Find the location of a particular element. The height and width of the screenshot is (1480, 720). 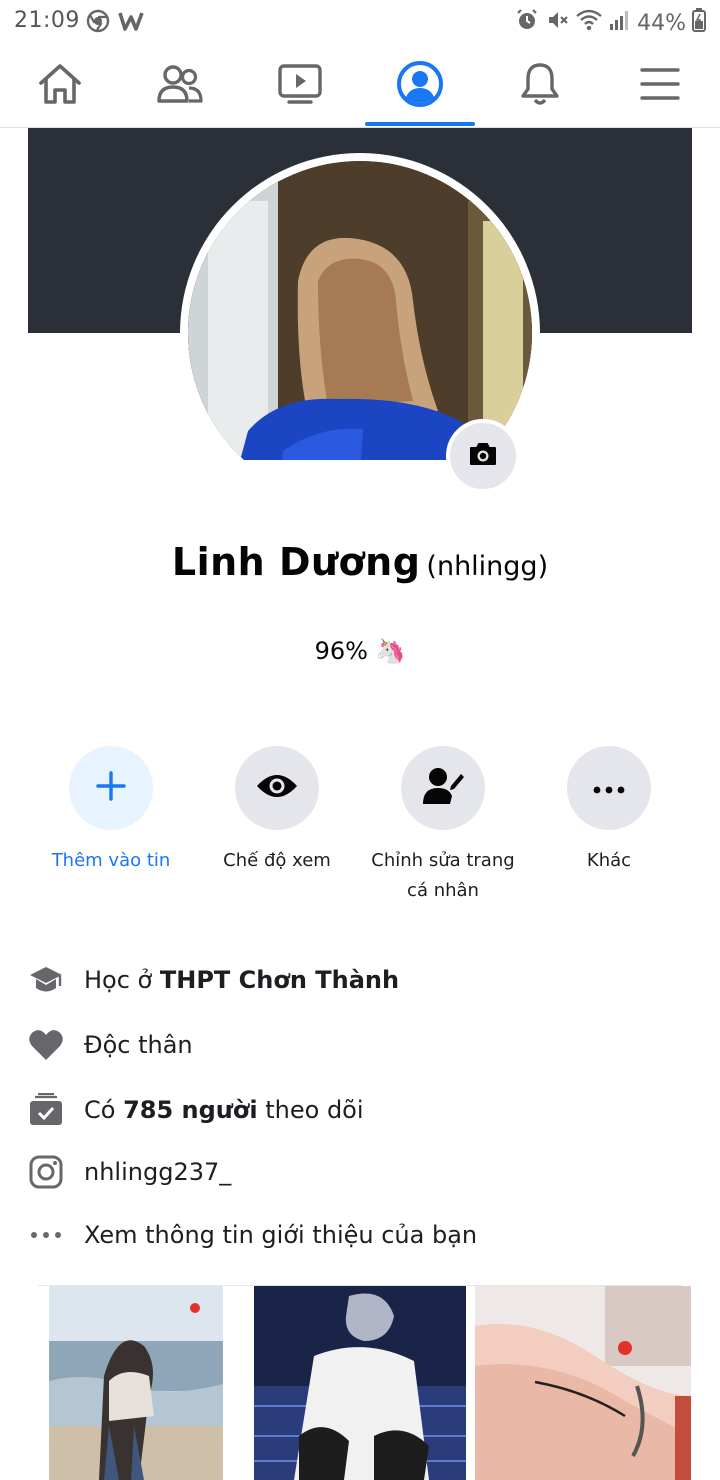

profile-name-row: Linh Dương (nhlingg) is located at coordinates (360, 562).